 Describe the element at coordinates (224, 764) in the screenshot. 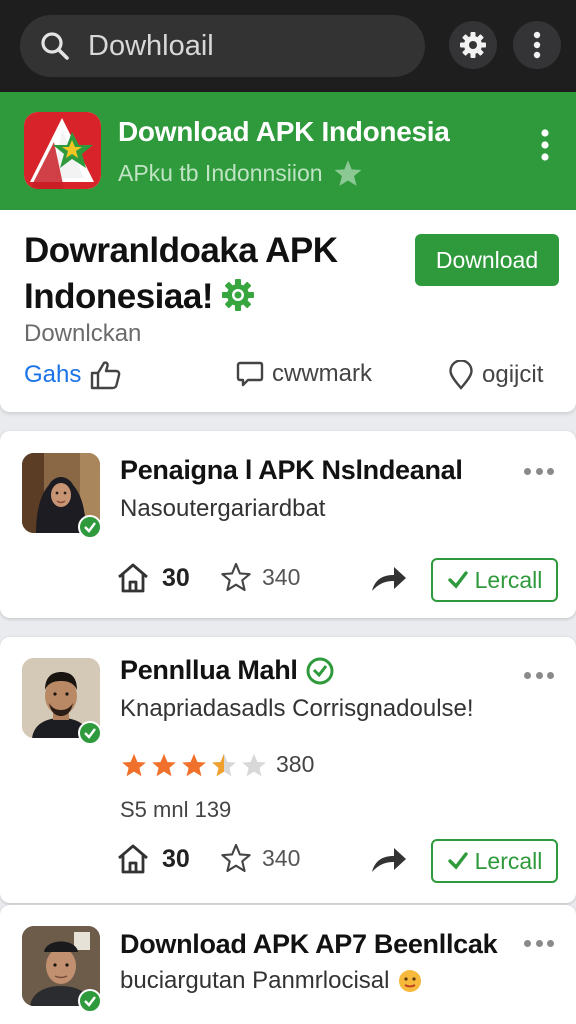

I see `star-half-icon` at that location.